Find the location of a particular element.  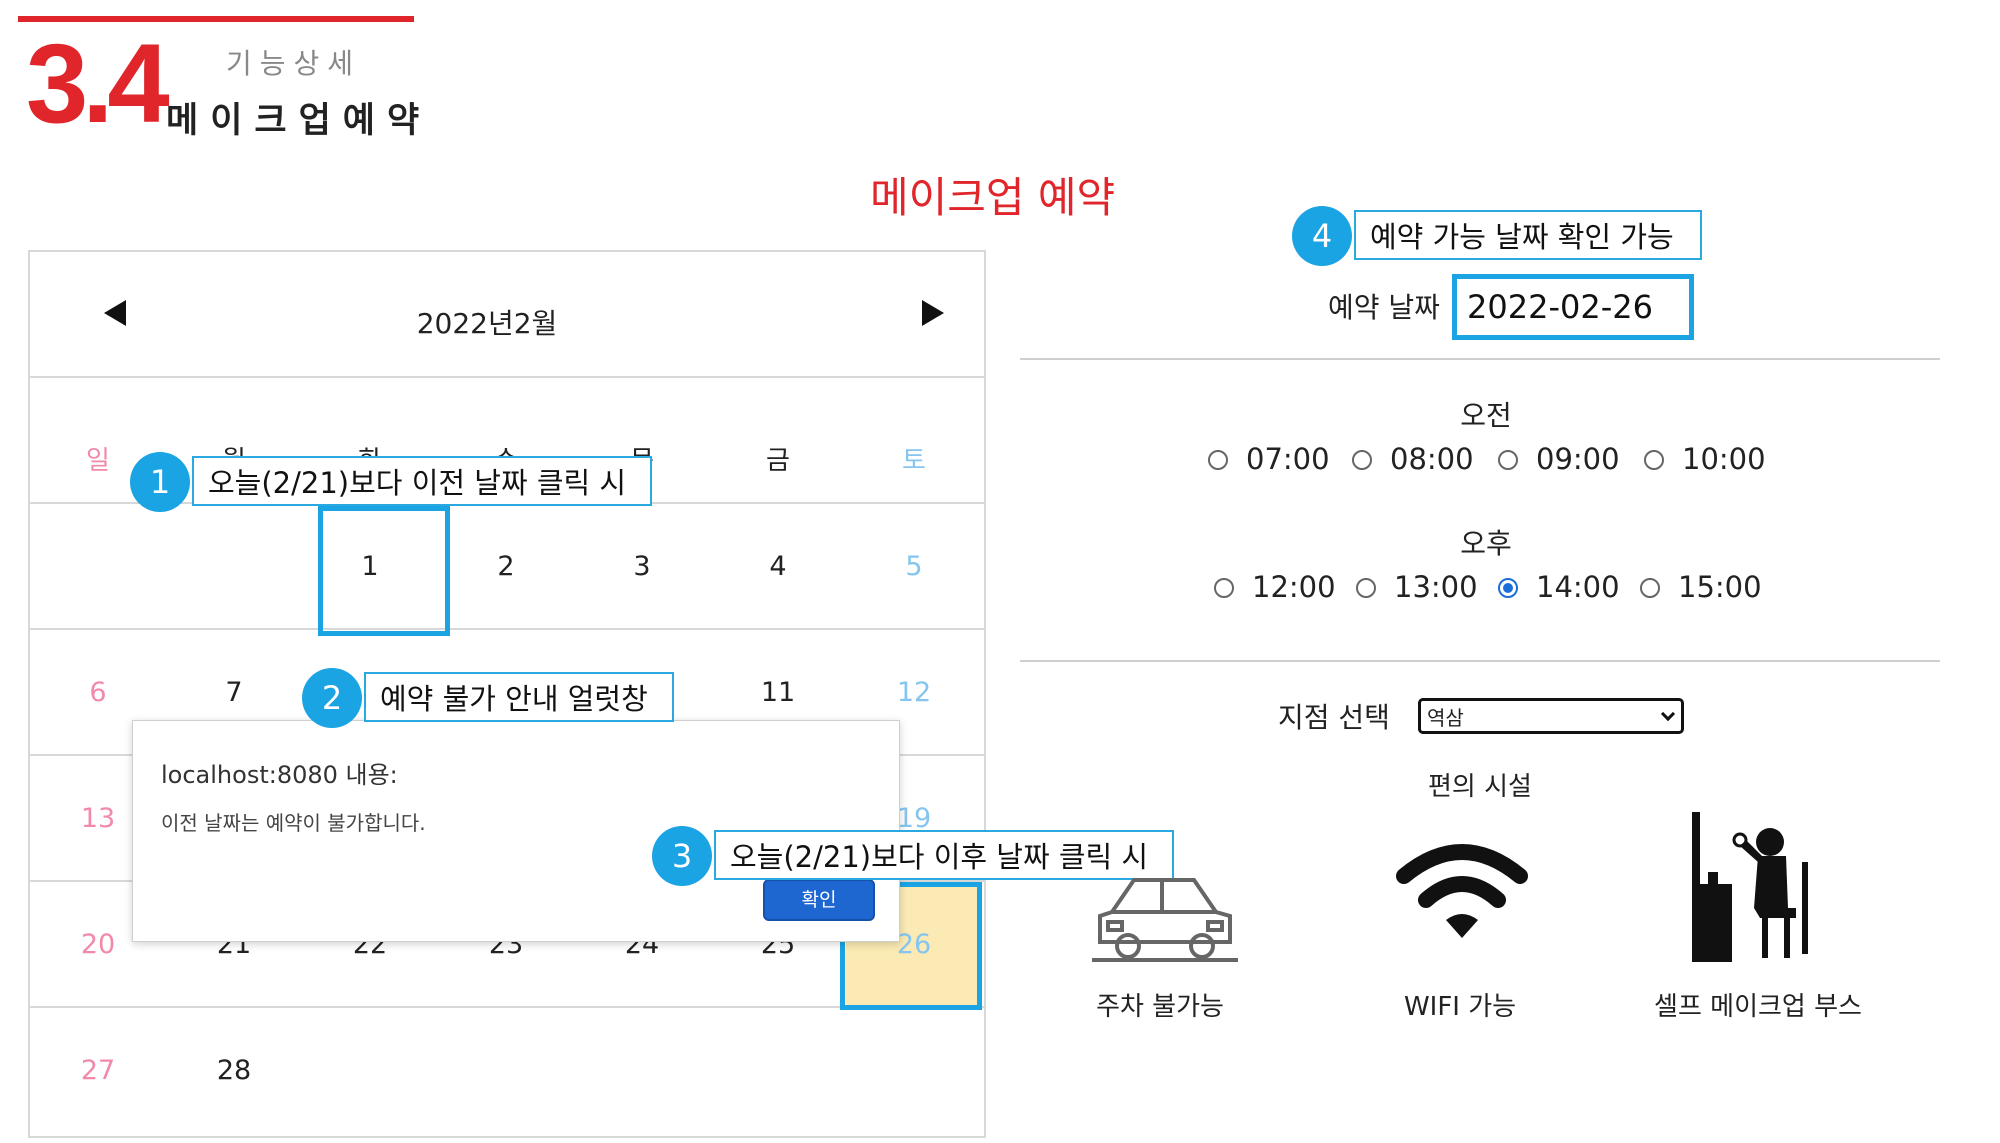

time-label-1400: 14:00 is located at coordinates (1578, 587).